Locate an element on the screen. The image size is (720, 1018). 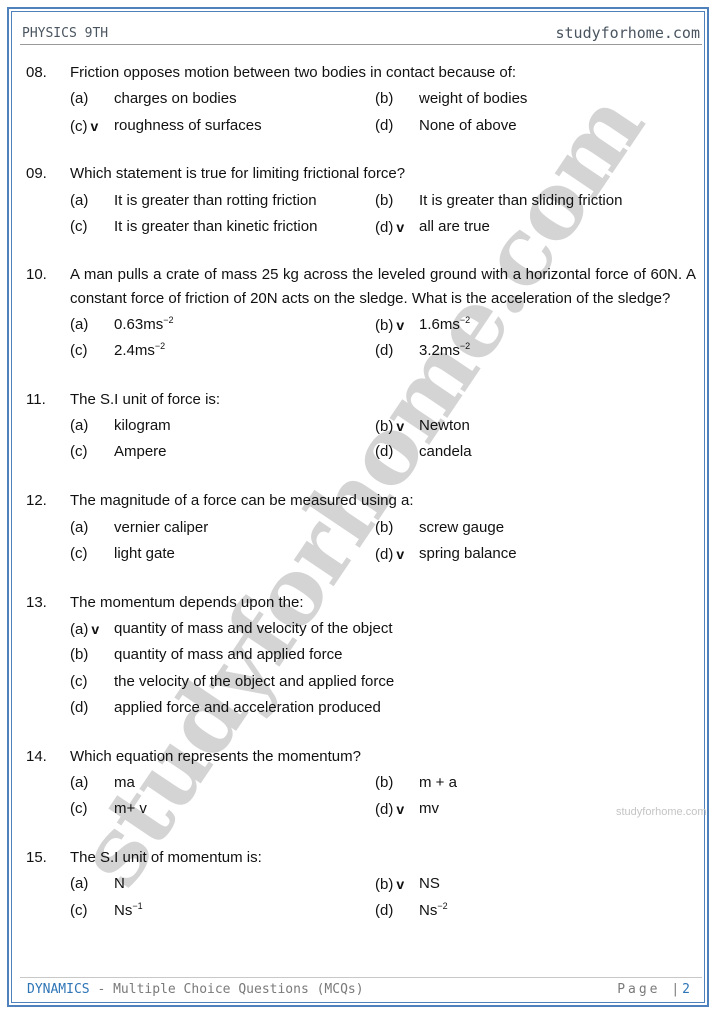
option-text: vernier caliper is located at coordinates (161, 528).